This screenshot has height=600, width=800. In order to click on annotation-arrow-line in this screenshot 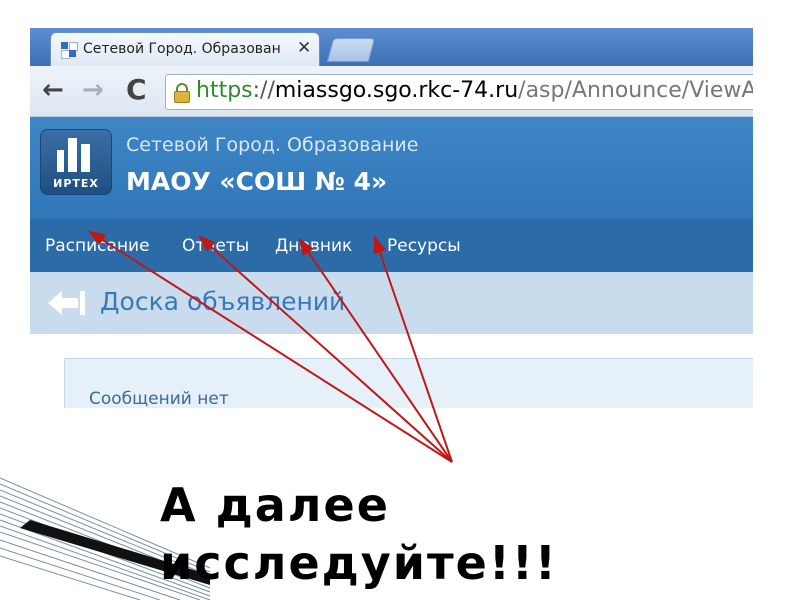, I will do `click(376, 351)`.